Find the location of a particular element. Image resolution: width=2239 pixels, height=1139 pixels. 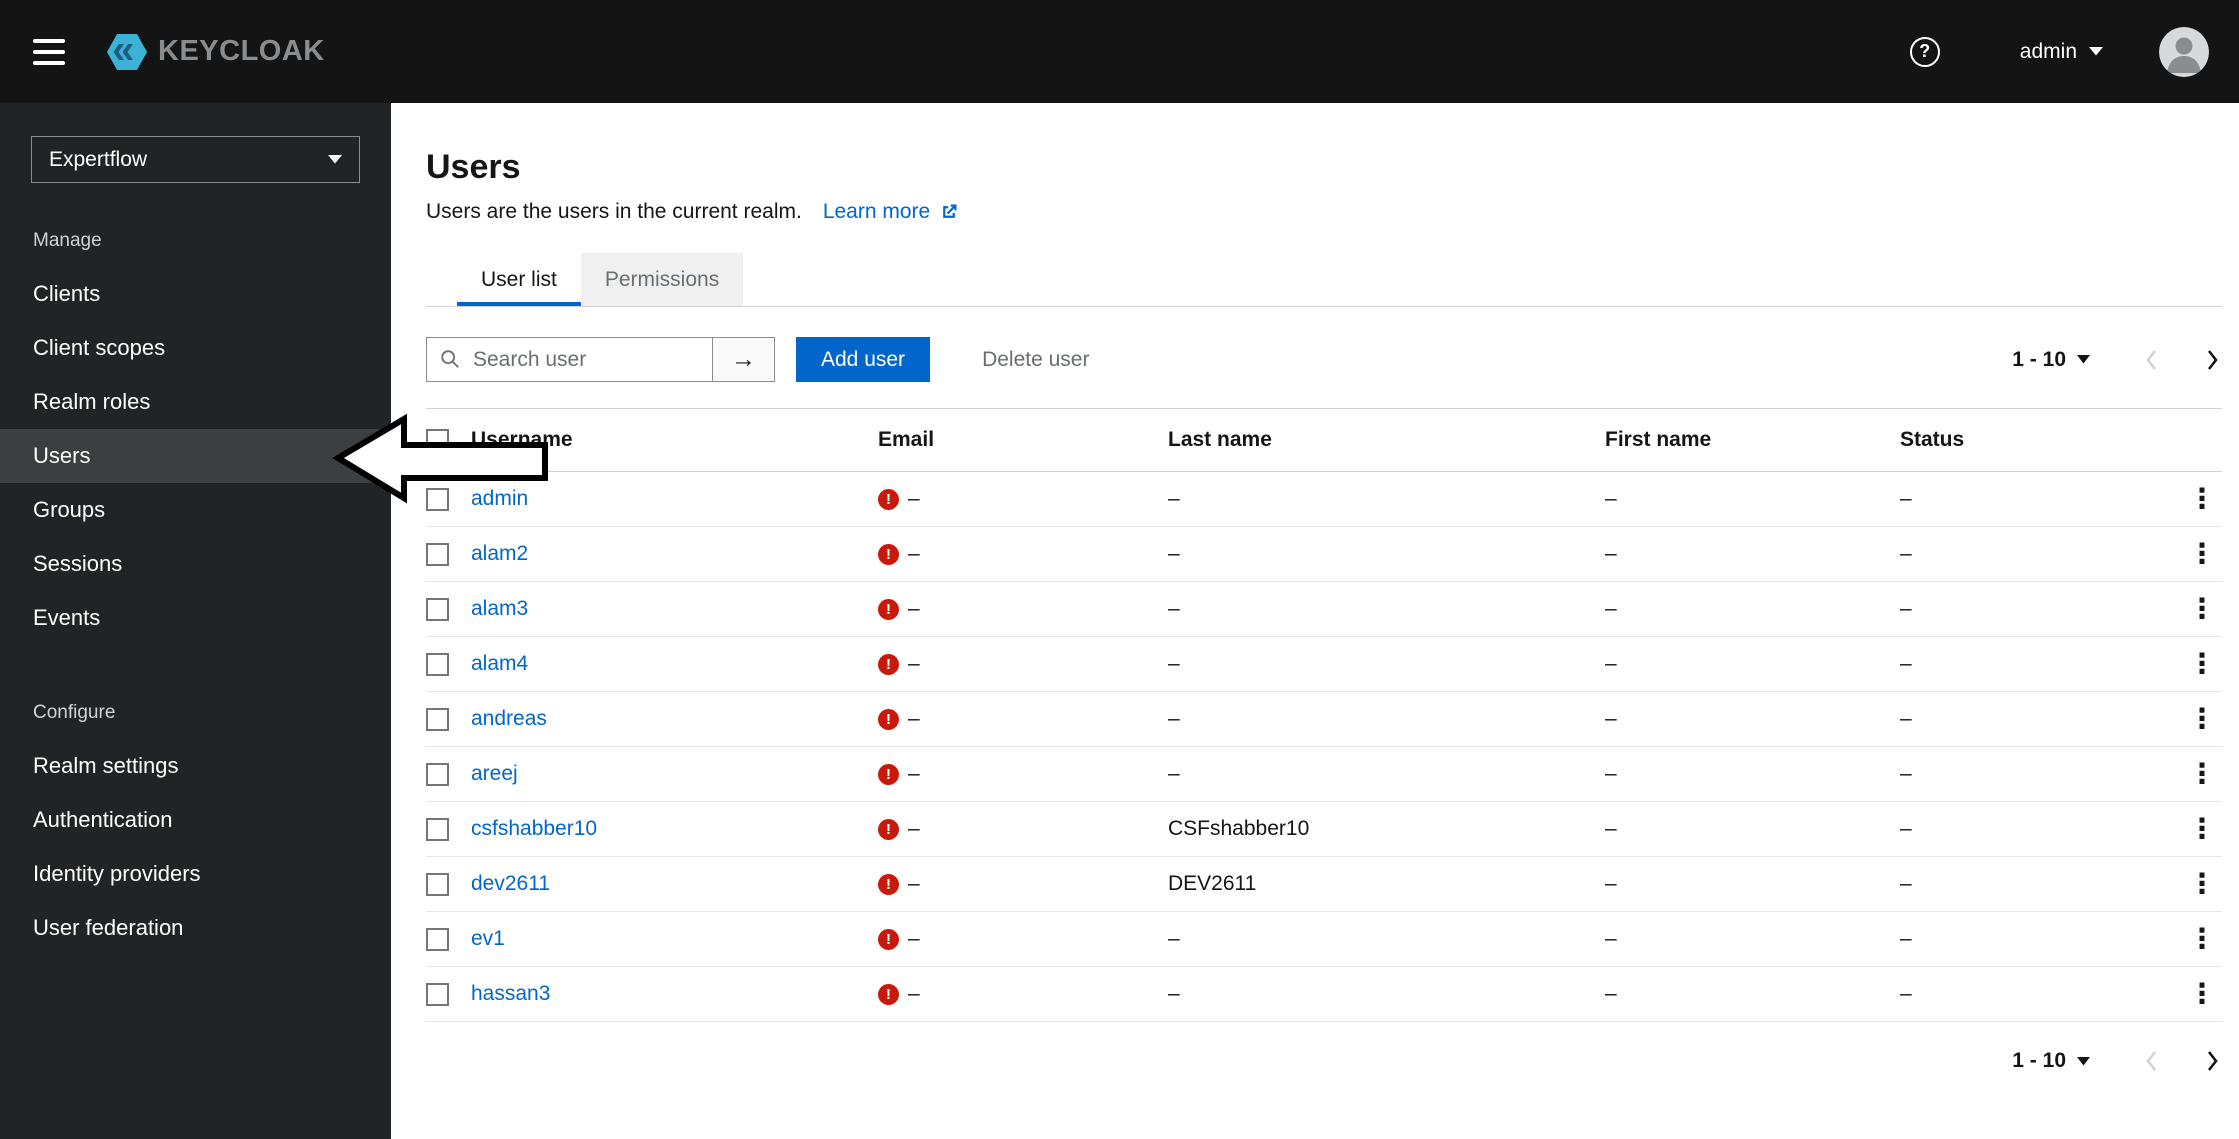

user-menu-label: admin is located at coordinates (2048, 51).